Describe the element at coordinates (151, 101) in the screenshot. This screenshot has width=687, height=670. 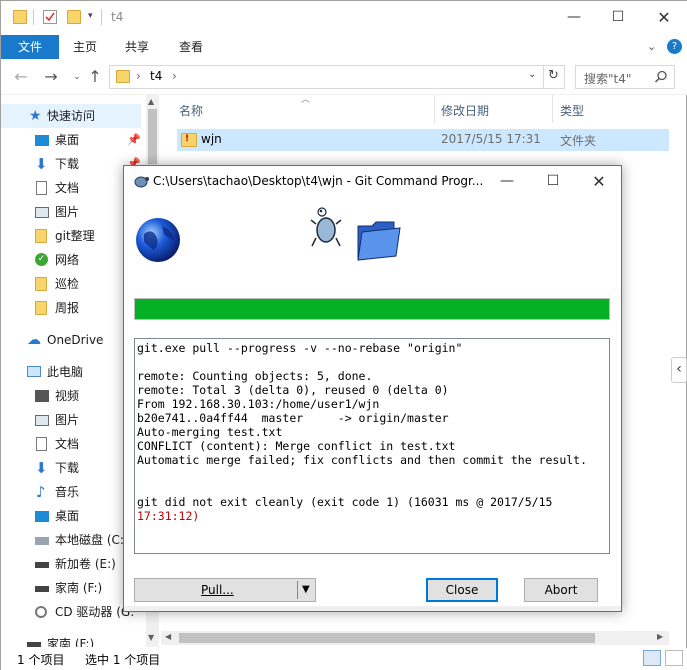
I see `scroll-up-icon: ▲` at that location.